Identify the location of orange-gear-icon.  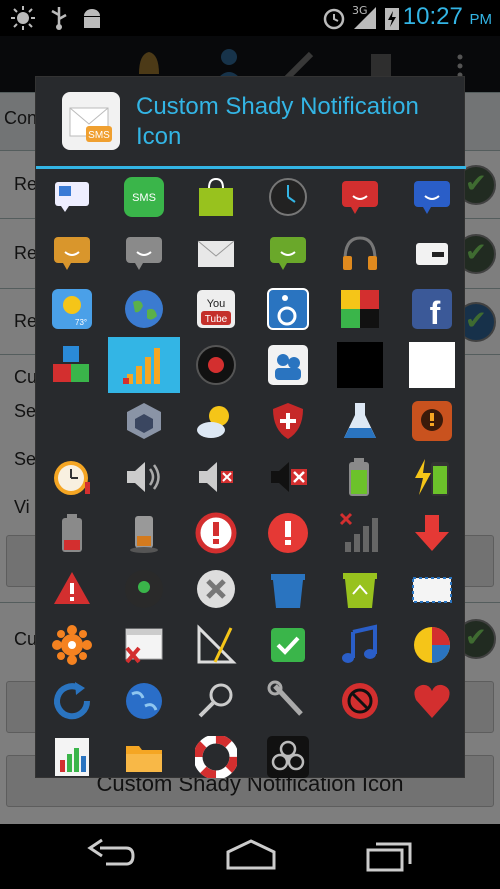
(72, 645).